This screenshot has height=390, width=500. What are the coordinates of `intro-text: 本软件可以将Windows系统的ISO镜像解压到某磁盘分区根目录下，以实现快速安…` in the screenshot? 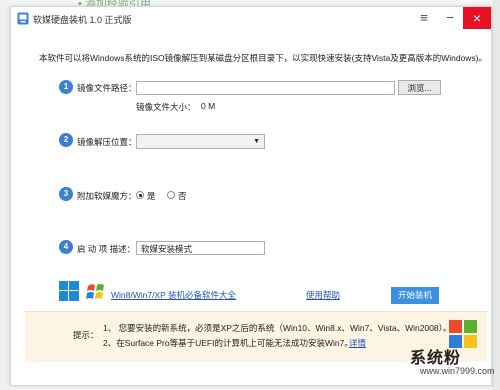 It's located at (263, 58).